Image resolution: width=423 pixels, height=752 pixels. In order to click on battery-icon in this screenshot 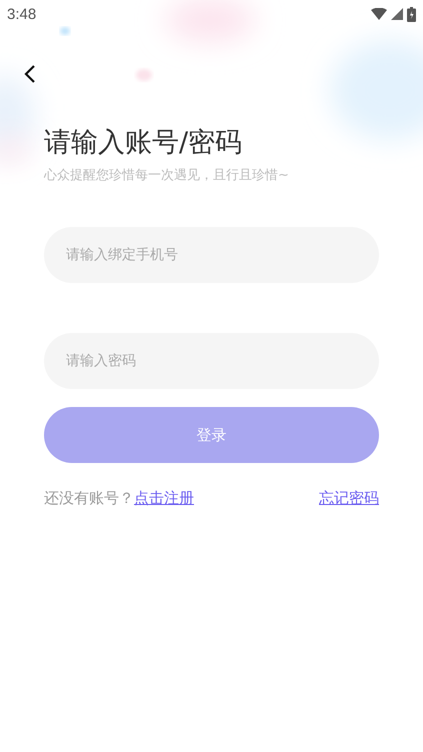, I will do `click(411, 14)`.